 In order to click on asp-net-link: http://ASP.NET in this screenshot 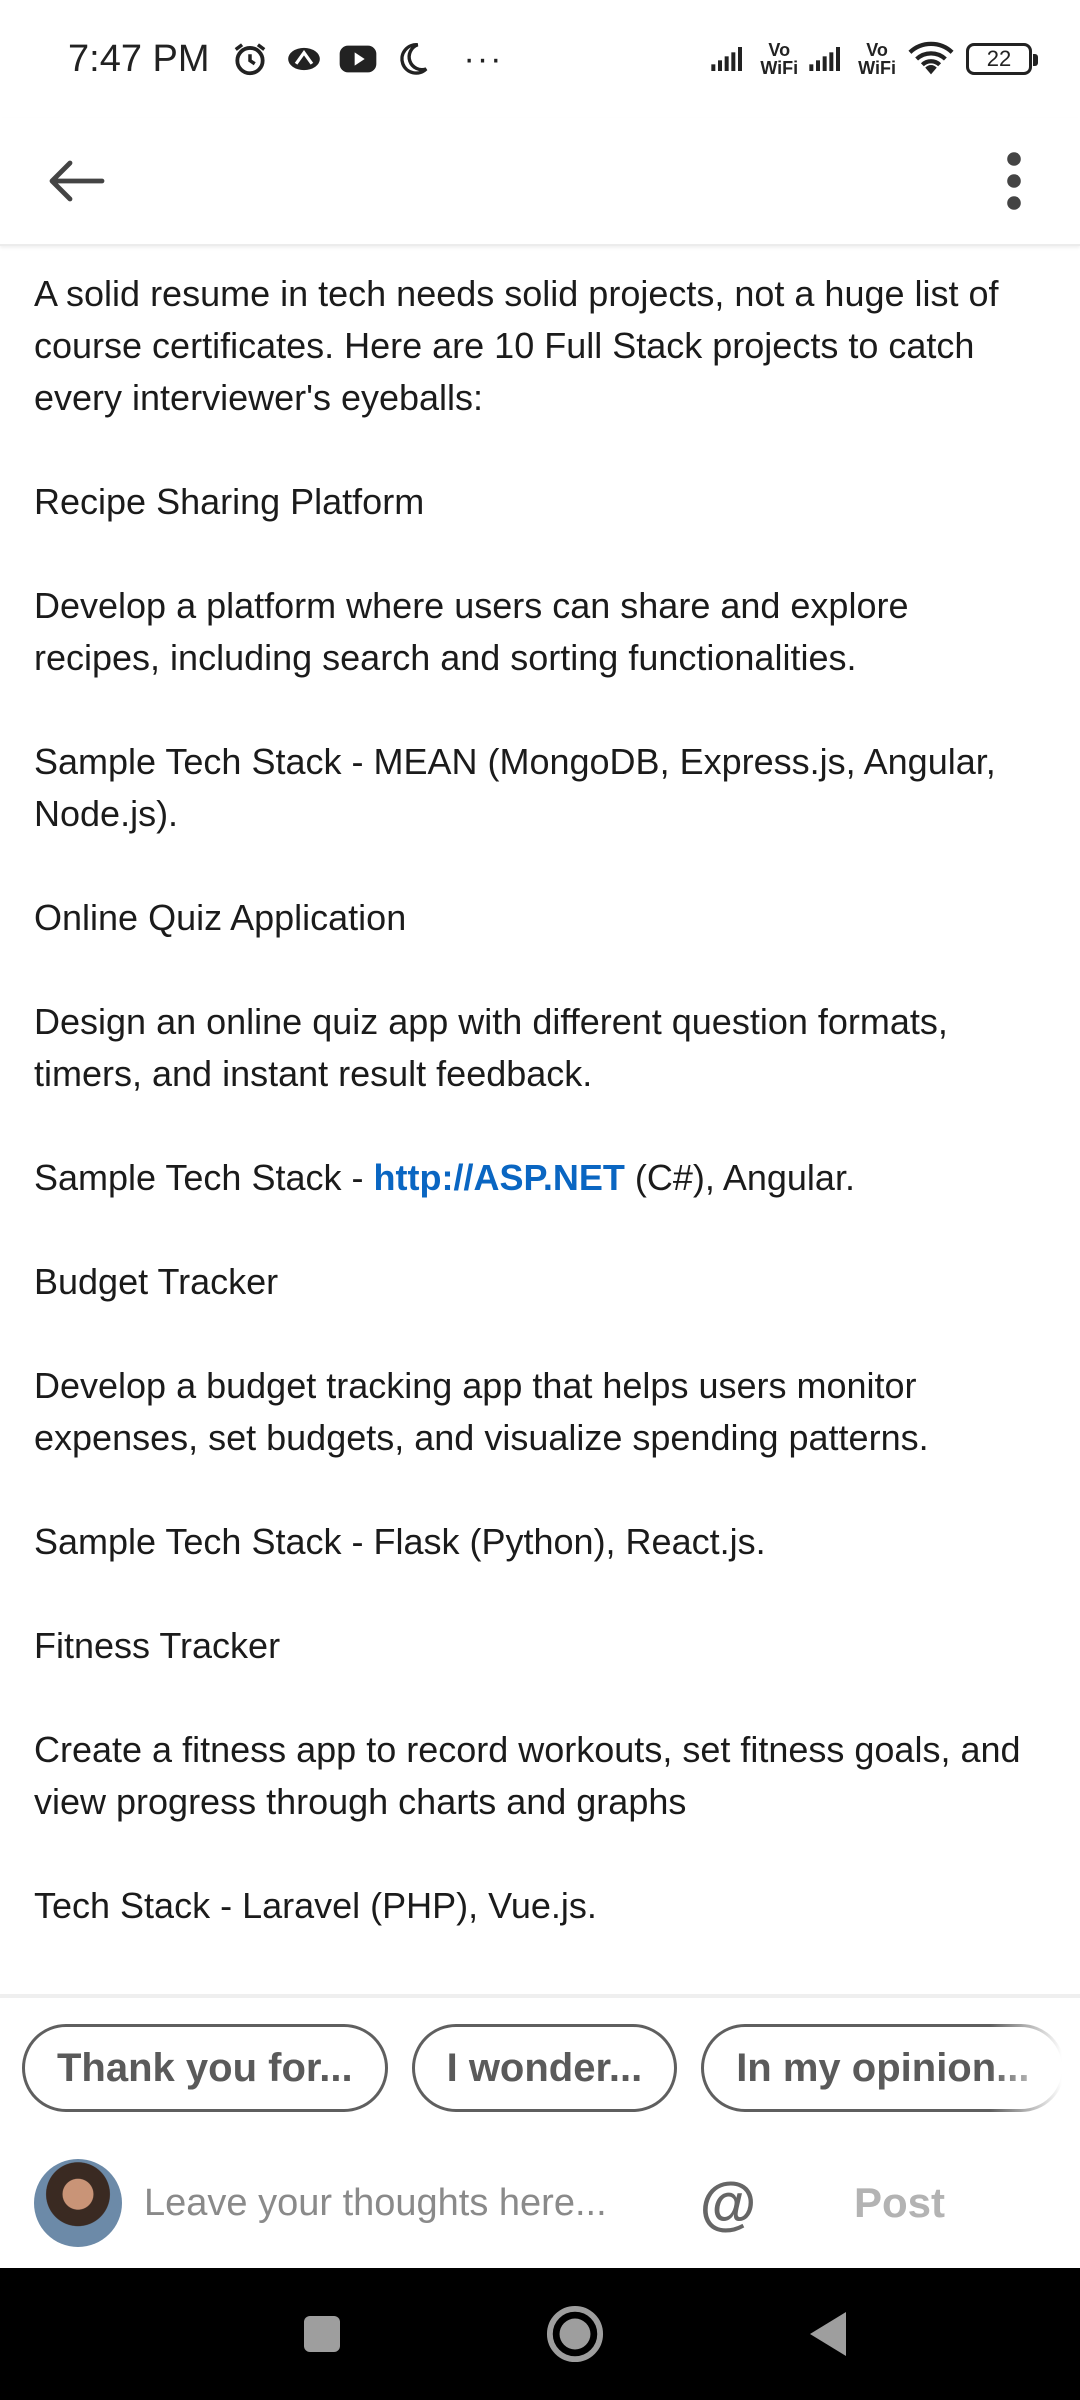, I will do `click(499, 1177)`.